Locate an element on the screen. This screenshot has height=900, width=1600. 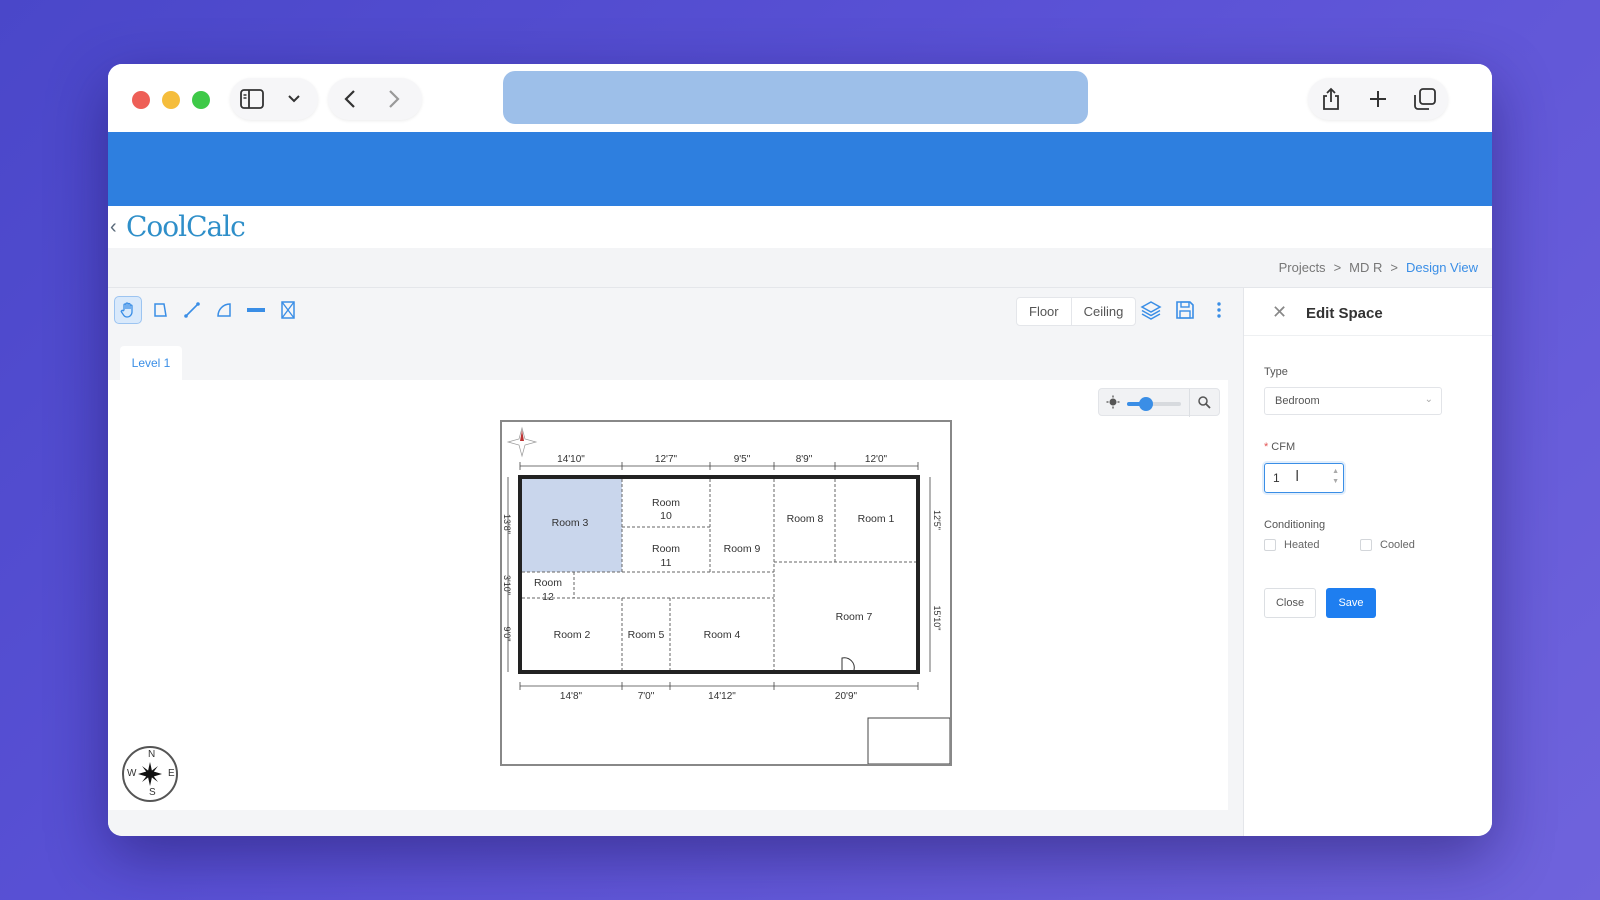
save-icon is located at coordinates (1185, 310).